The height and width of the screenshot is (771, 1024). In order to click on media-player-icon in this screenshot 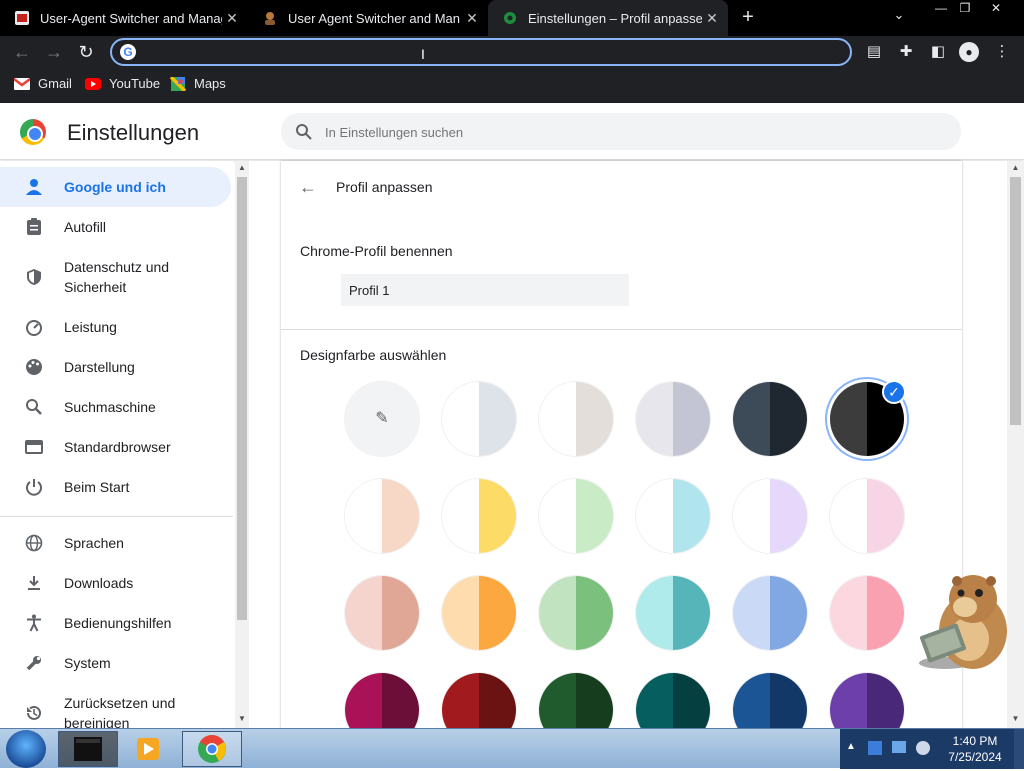, I will do `click(148, 749)`.